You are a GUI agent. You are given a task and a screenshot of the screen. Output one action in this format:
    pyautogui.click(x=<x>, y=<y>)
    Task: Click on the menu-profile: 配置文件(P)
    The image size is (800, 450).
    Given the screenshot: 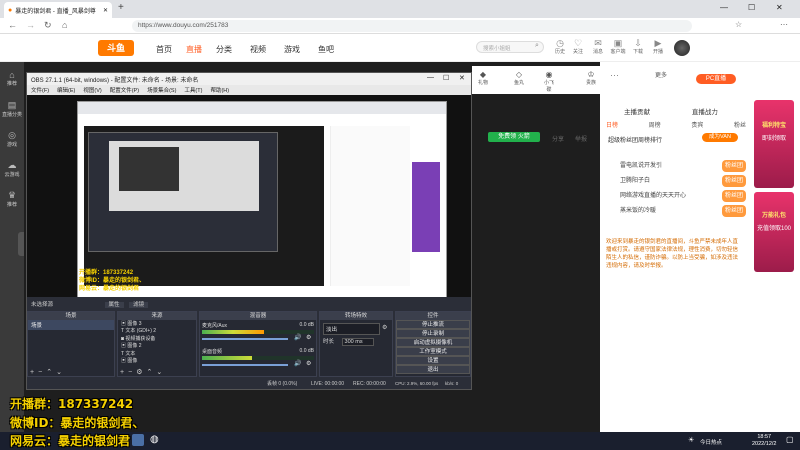 What is the action you would take?
    pyautogui.click(x=124, y=90)
    